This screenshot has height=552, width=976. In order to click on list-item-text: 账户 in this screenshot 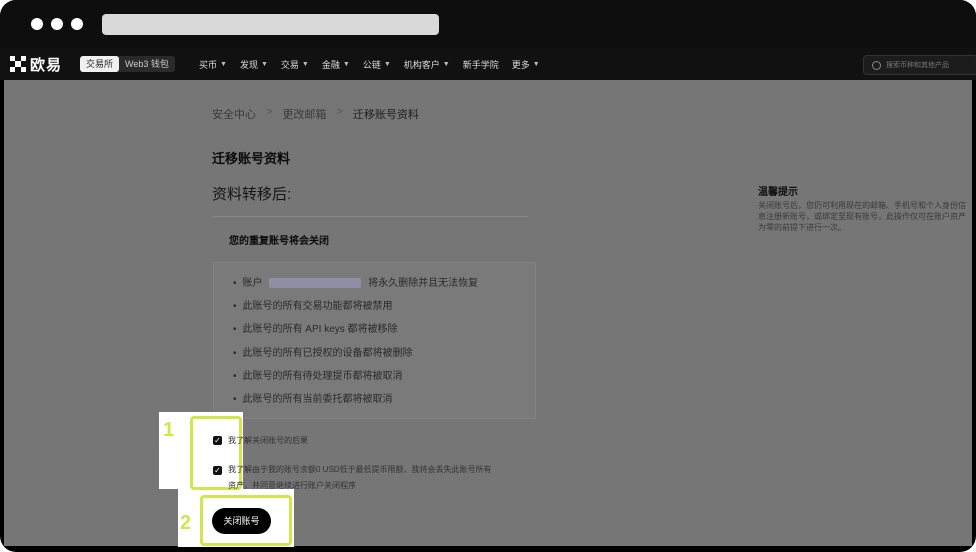, I will do `click(254, 283)`.